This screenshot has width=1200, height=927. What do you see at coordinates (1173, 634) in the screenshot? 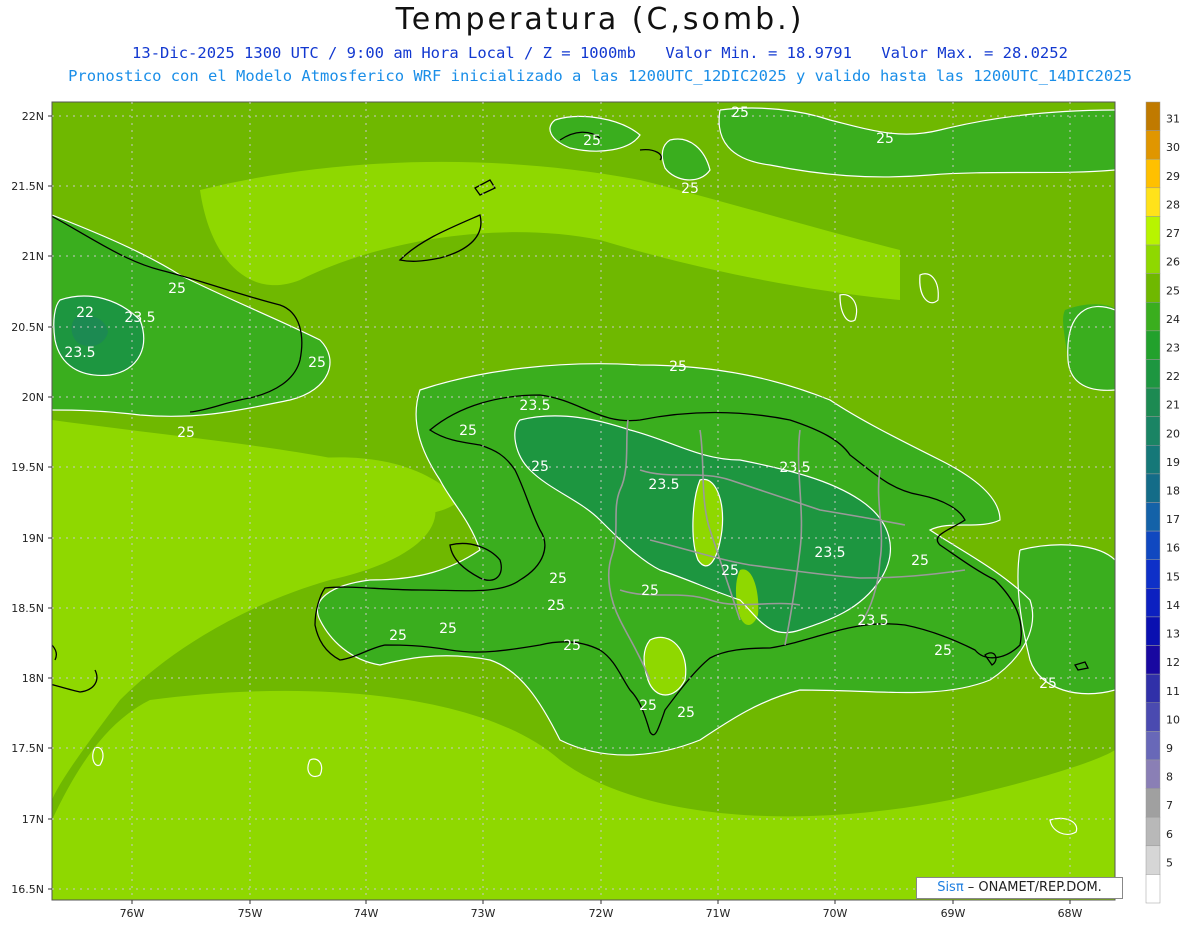
I see `color-level-label: 13` at bounding box center [1173, 634].